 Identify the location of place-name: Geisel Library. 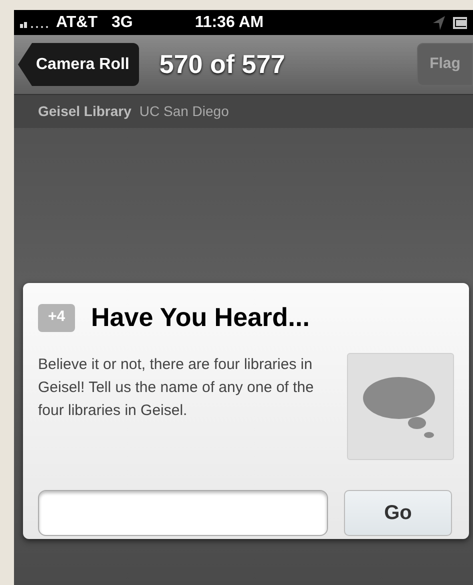
(85, 111).